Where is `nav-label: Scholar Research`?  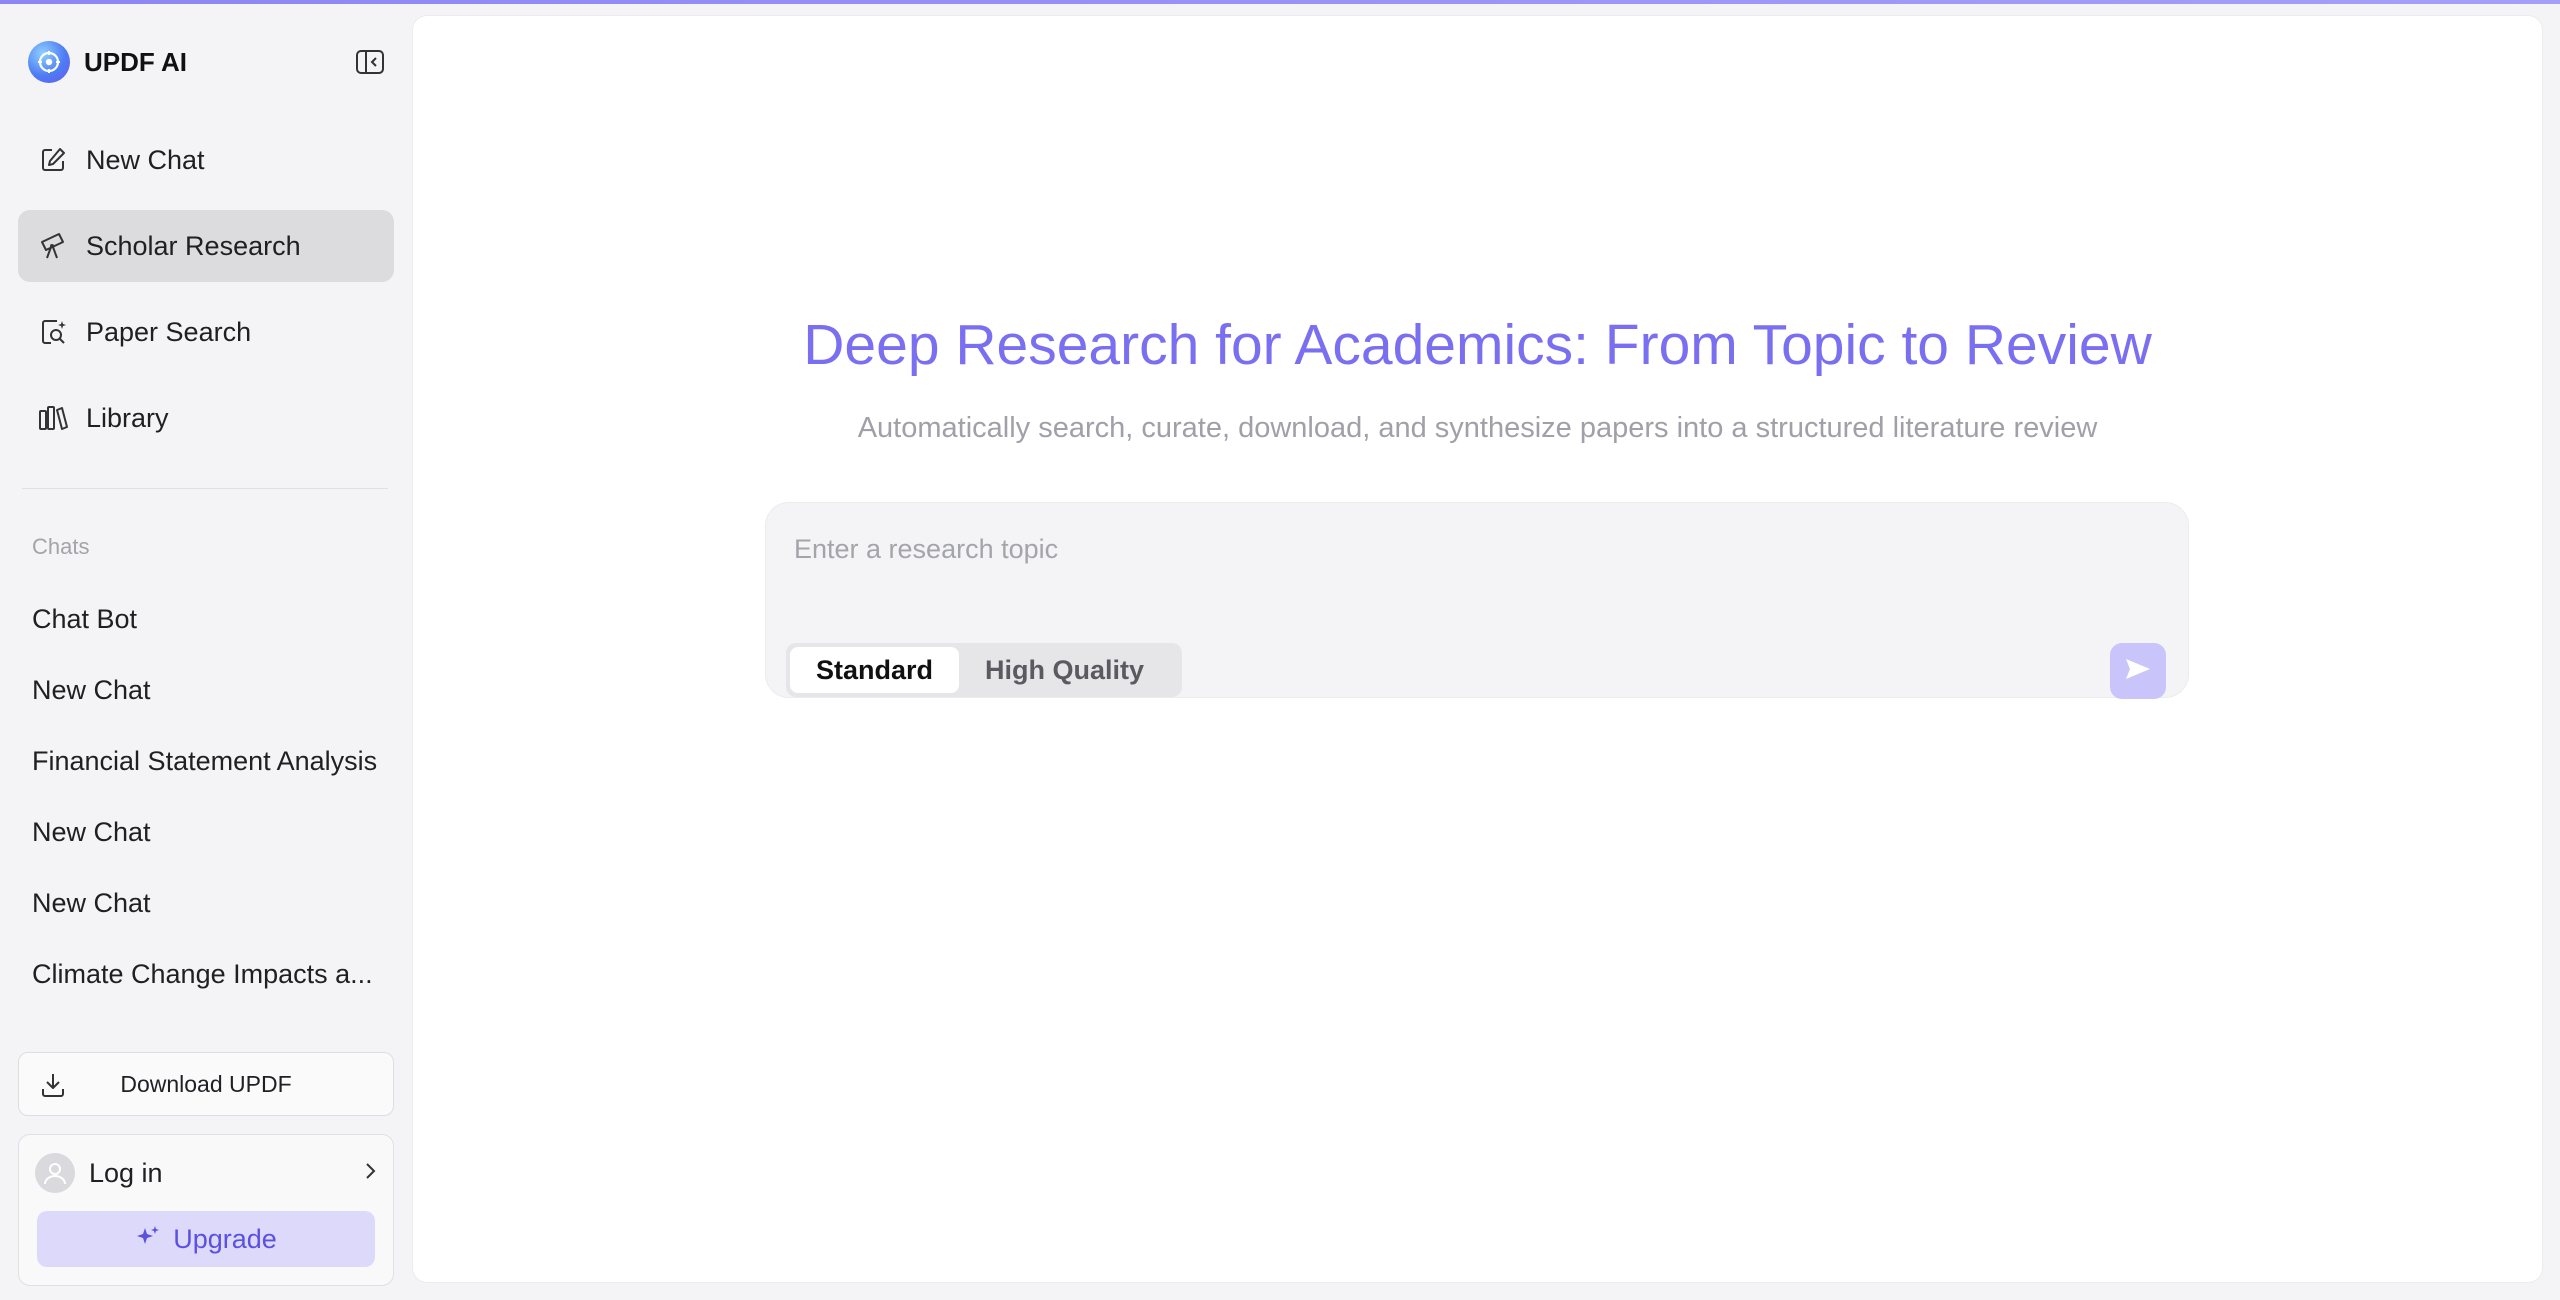 nav-label: Scholar Research is located at coordinates (193, 245).